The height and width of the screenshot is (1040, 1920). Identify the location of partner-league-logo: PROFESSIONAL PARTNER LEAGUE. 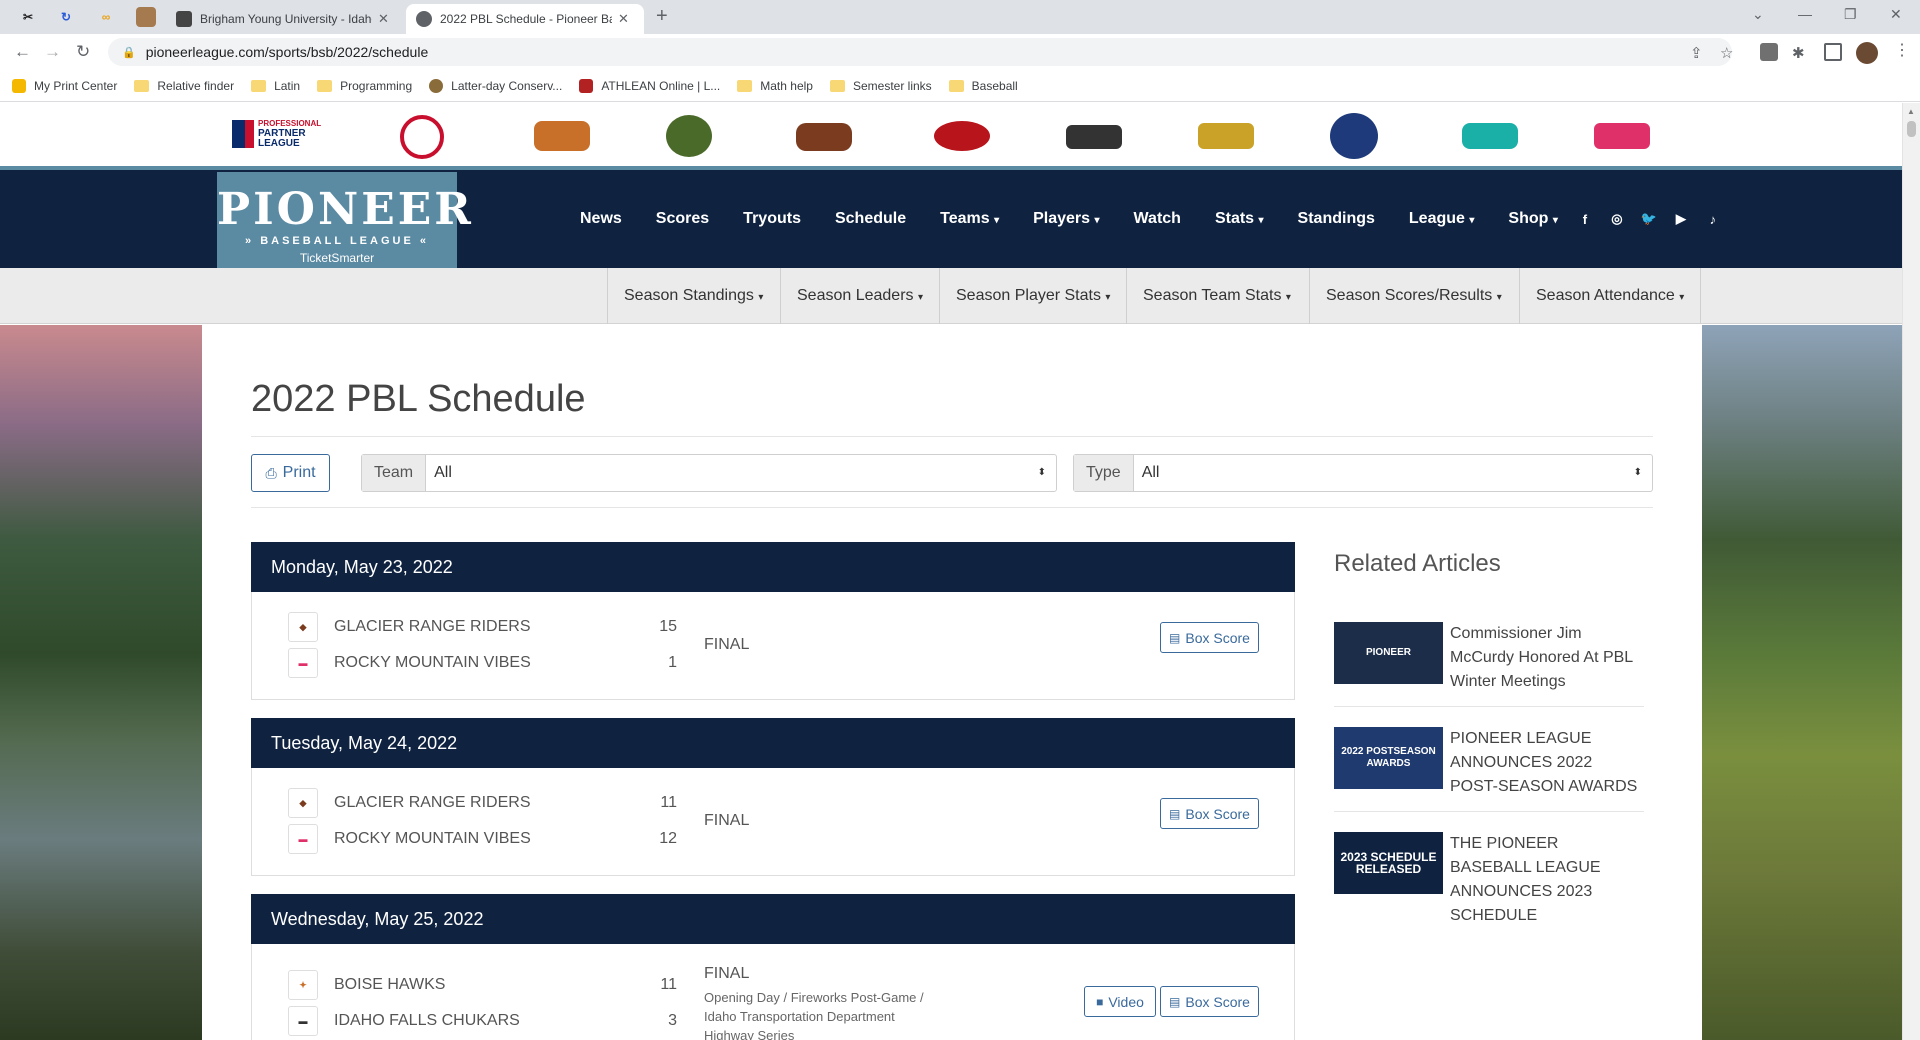
(276, 134).